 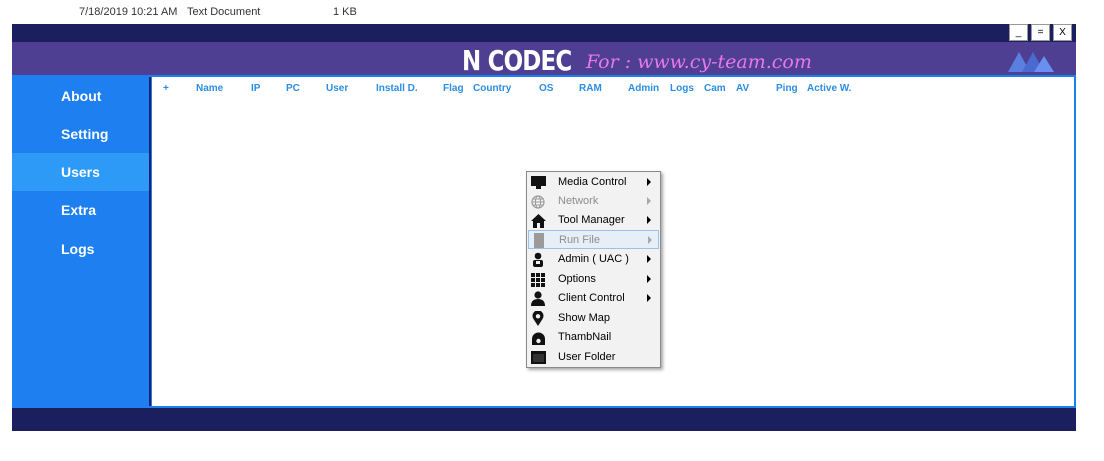 I want to click on menu-item-media-control: Media Control, so click(x=593, y=182).